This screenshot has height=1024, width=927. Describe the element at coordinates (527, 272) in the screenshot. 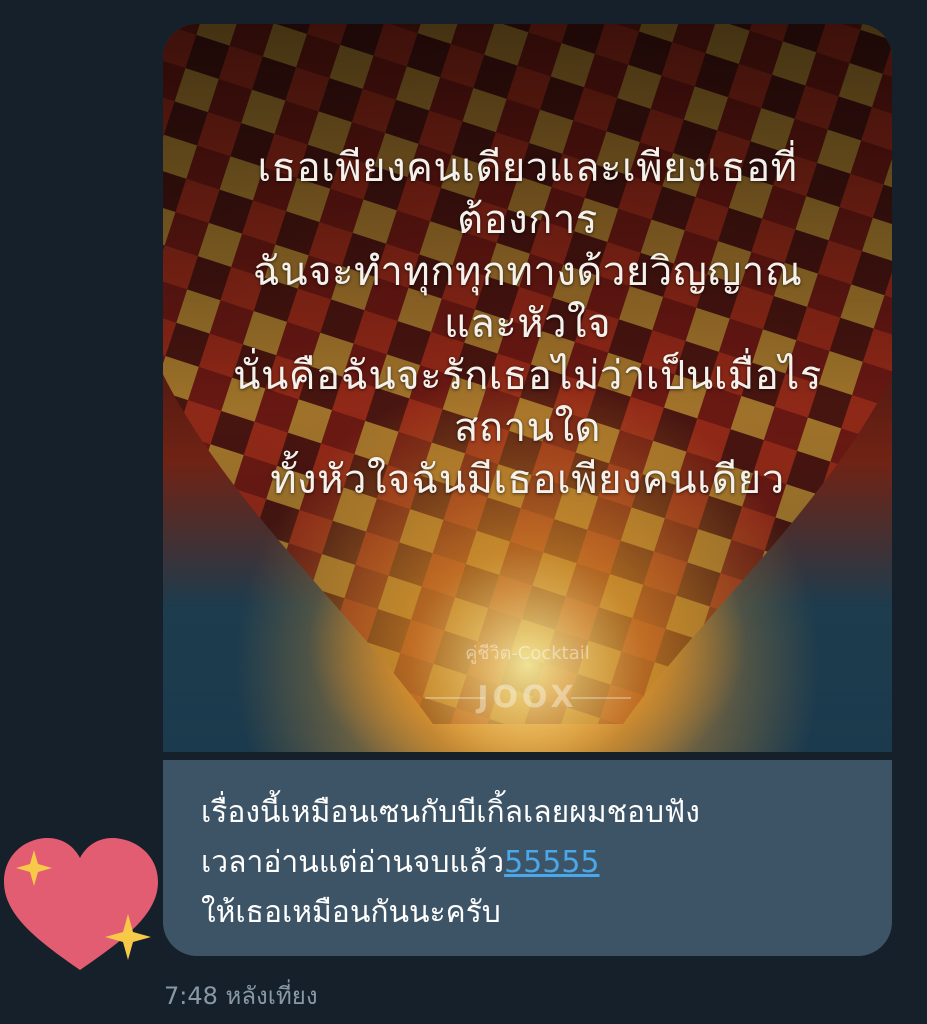

I see `lyrics-line: ฉันจะทำทุกทุกทางด้วยวิญญาณ` at that location.